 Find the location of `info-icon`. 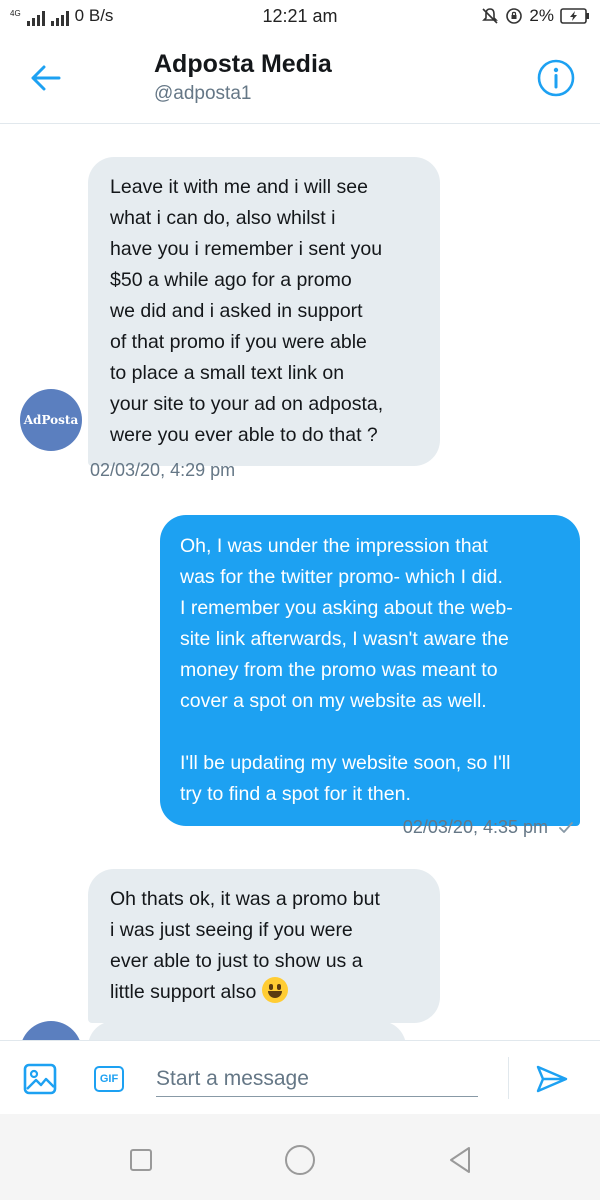

info-icon is located at coordinates (556, 78).